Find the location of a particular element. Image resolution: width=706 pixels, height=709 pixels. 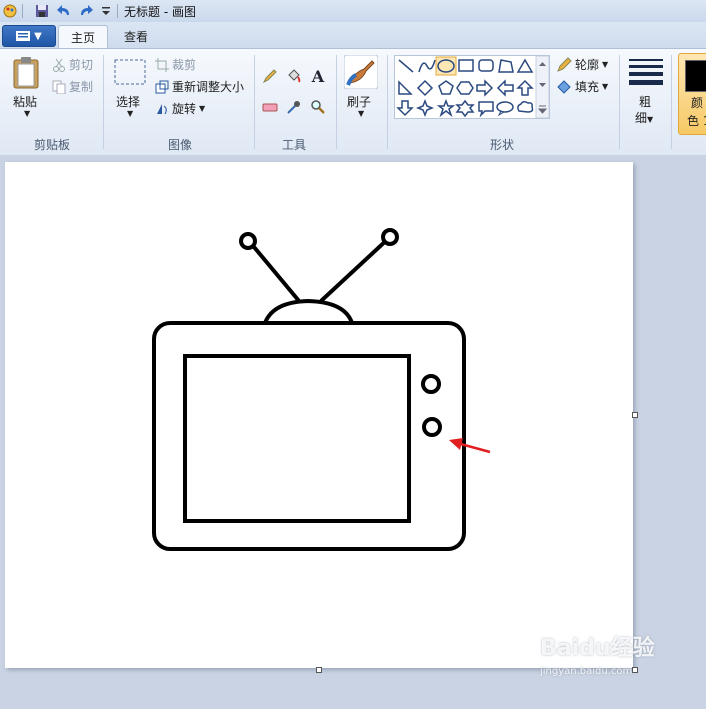

tab-view: 查看 is located at coordinates (136, 36).